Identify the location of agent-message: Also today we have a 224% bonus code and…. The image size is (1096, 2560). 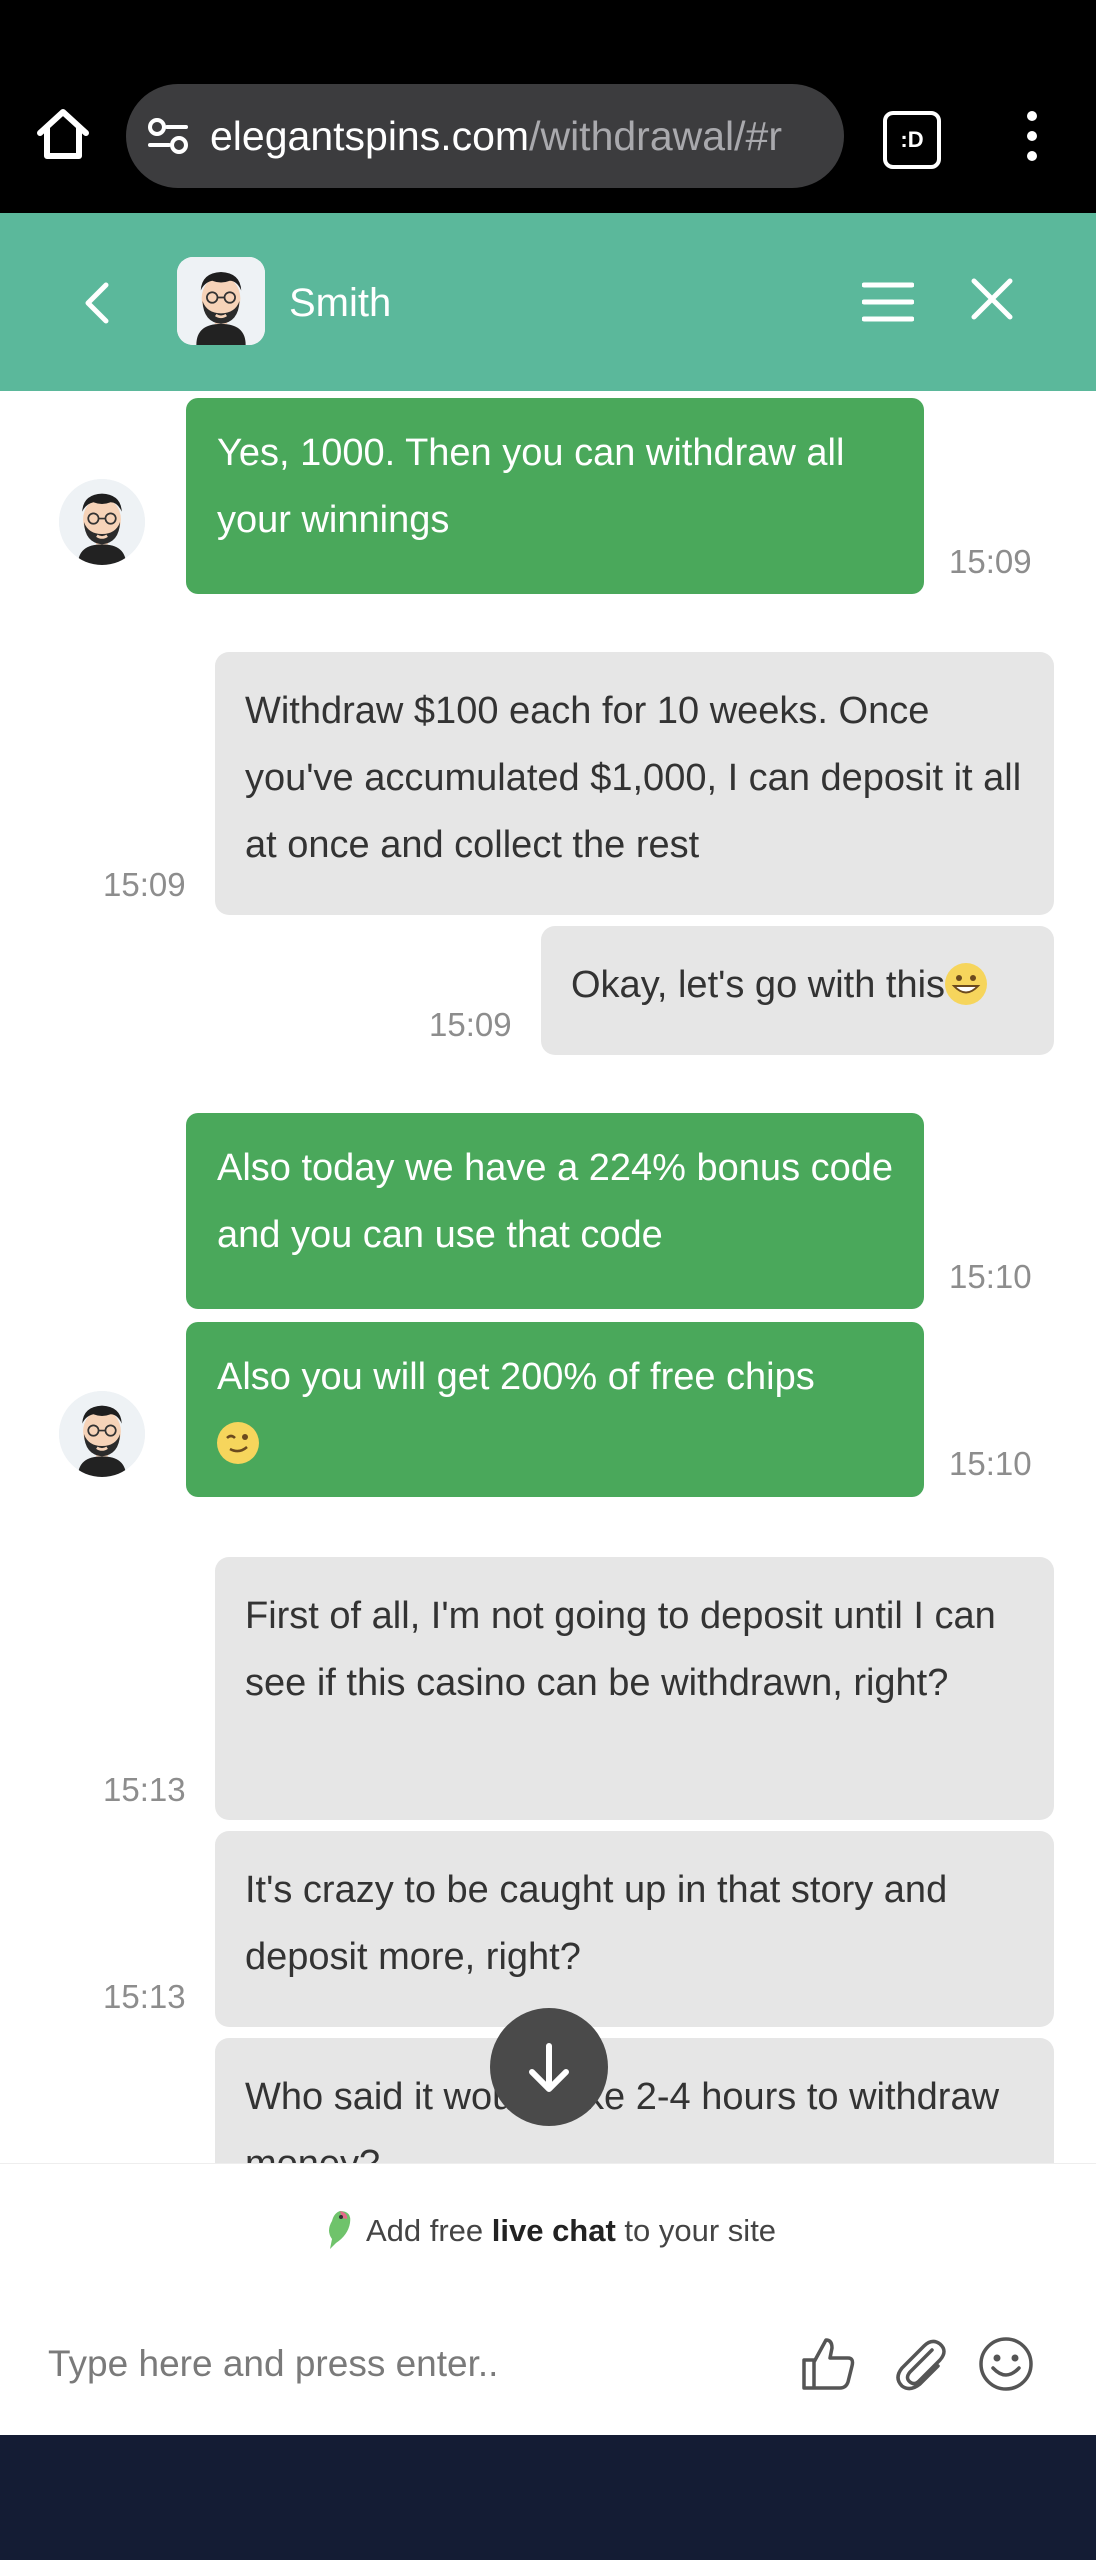
(555, 1211).